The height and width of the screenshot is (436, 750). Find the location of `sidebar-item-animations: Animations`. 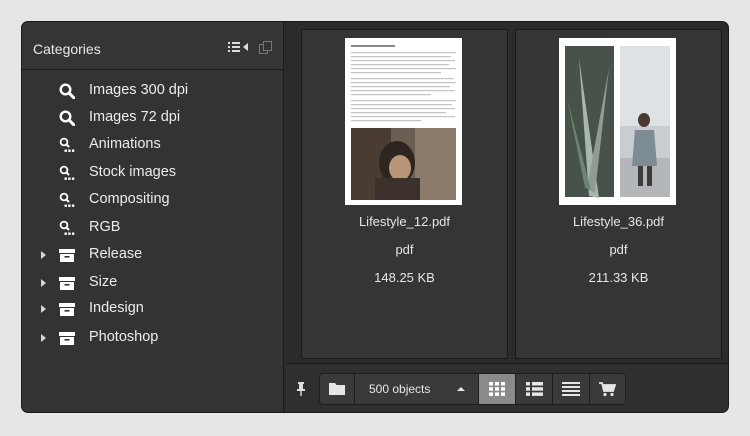

sidebar-item-animations: Animations is located at coordinates (152, 145).